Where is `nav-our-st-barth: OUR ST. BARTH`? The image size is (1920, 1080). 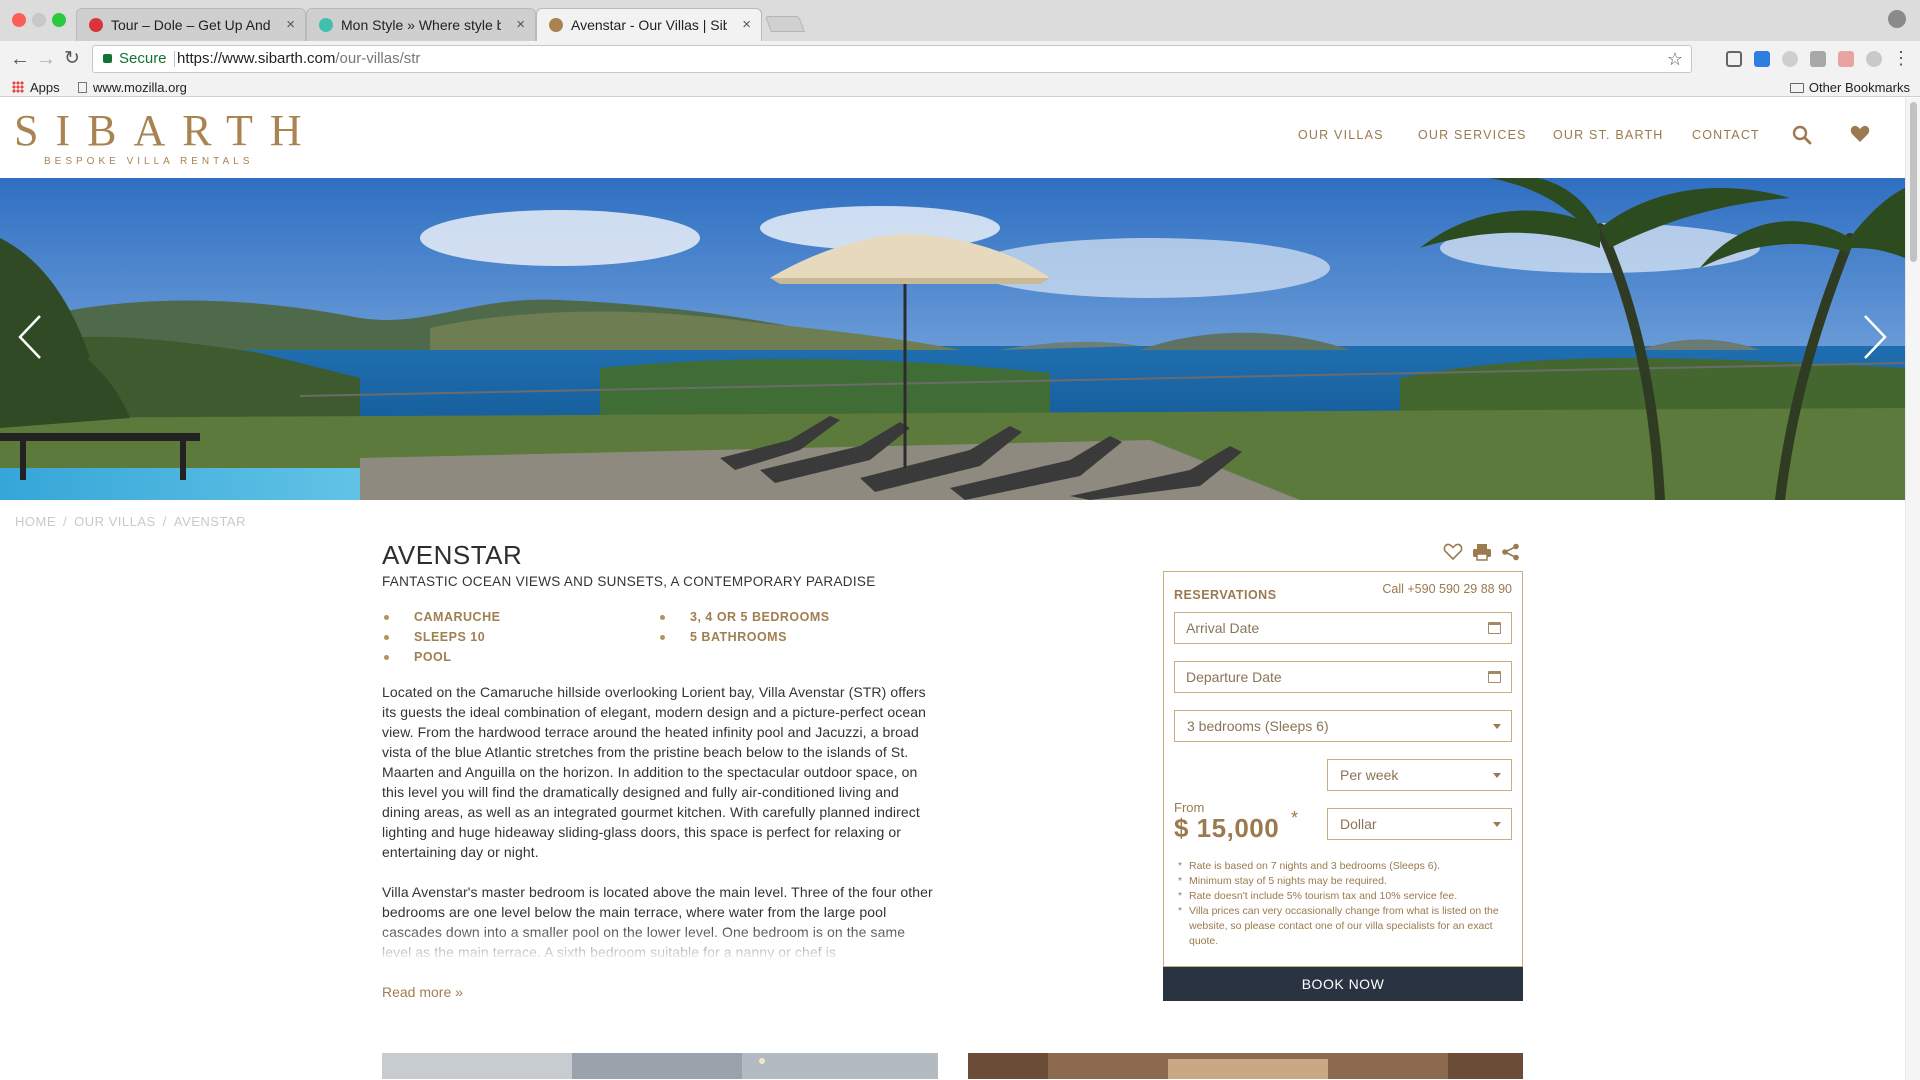 nav-our-st-barth: OUR ST. BARTH is located at coordinates (1608, 135).